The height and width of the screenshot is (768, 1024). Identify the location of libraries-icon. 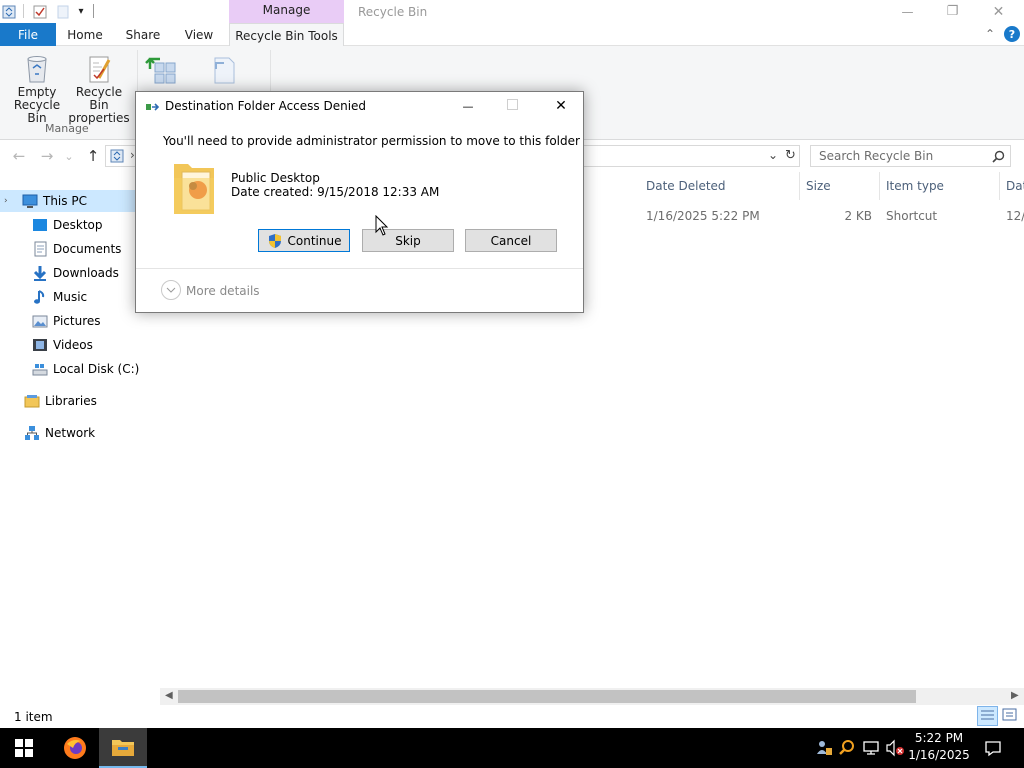
(32, 401).